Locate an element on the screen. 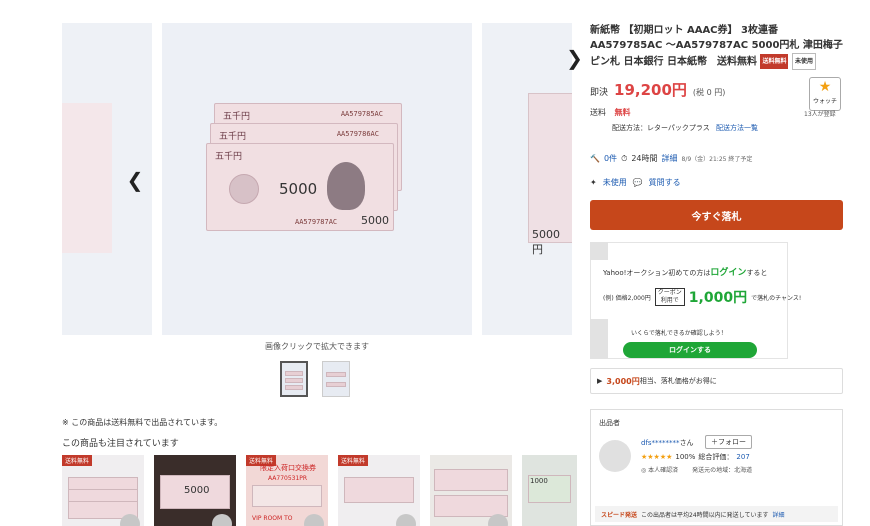 Image resolution: width=870 pixels, height=526 pixels. speed-label: スピード発送 is located at coordinates (619, 515).